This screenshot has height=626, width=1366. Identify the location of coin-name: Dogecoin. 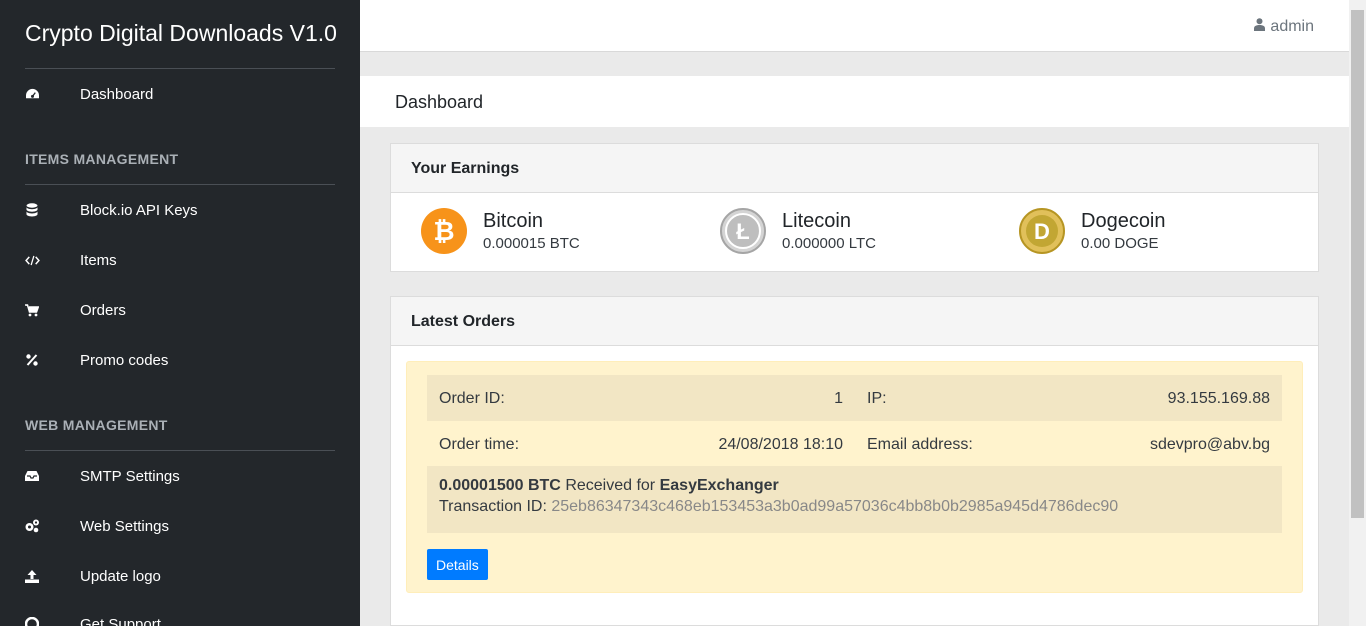
(1123, 221).